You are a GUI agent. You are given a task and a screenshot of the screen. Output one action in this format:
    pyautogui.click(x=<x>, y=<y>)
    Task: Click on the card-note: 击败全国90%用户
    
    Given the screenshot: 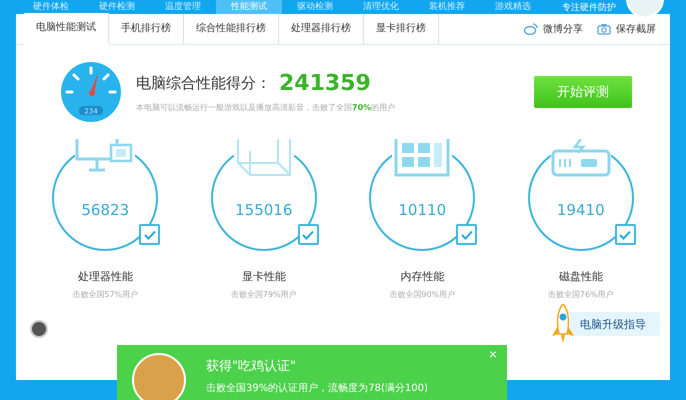 What is the action you would take?
    pyautogui.click(x=422, y=294)
    